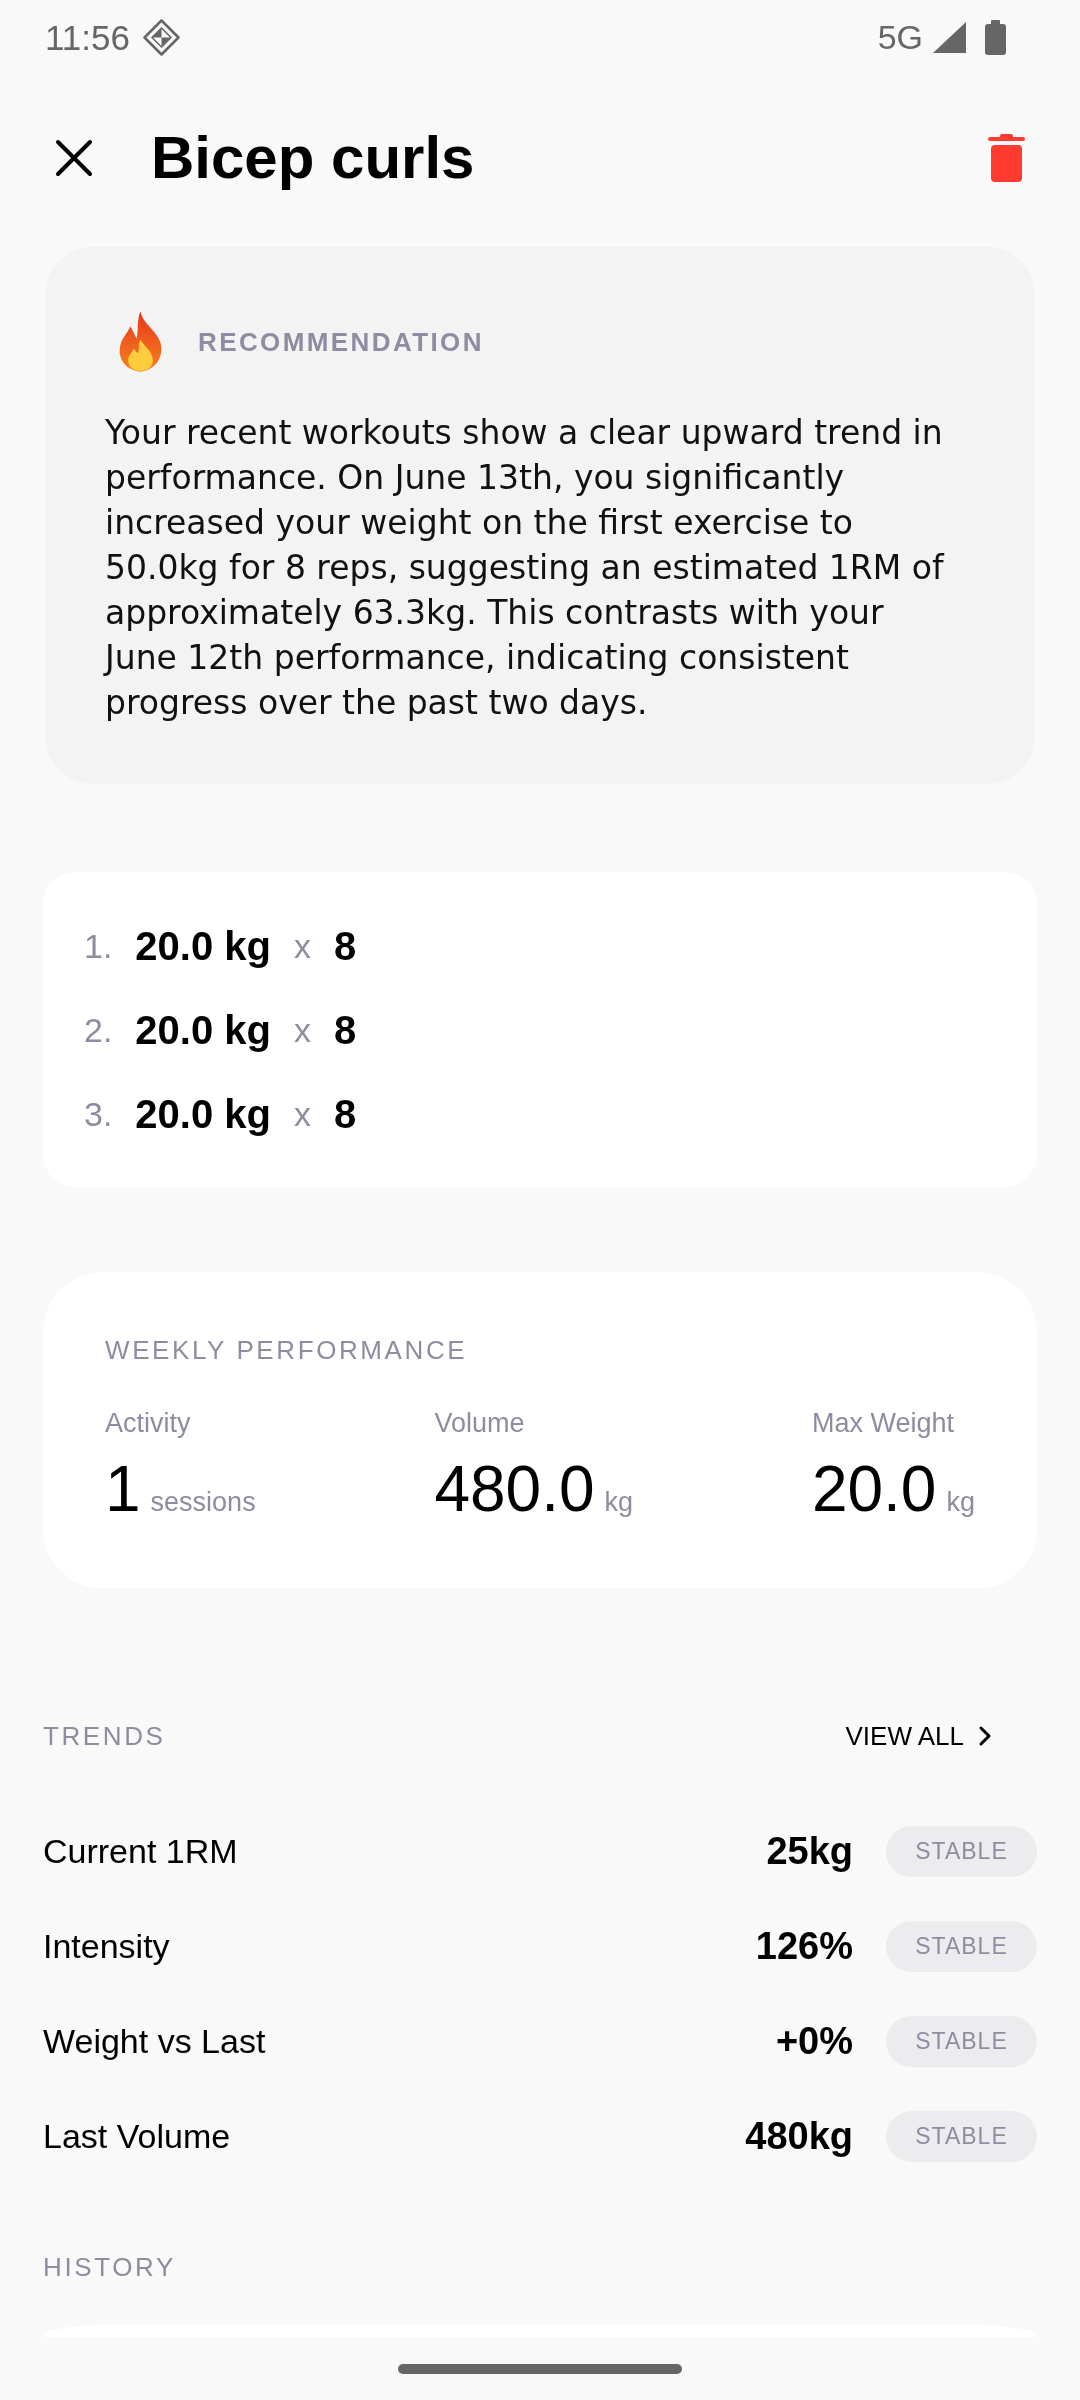 The height and width of the screenshot is (2400, 1080). Describe the element at coordinates (286, 1350) in the screenshot. I see `card-title: WEEKLY PERFORMANCE` at that location.